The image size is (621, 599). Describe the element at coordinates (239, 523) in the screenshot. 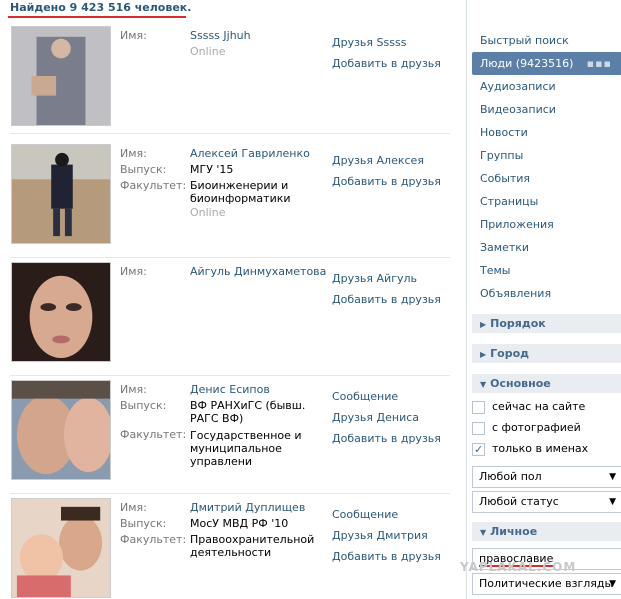

I see `graduation-value: МосУ МВД РФ '10` at that location.